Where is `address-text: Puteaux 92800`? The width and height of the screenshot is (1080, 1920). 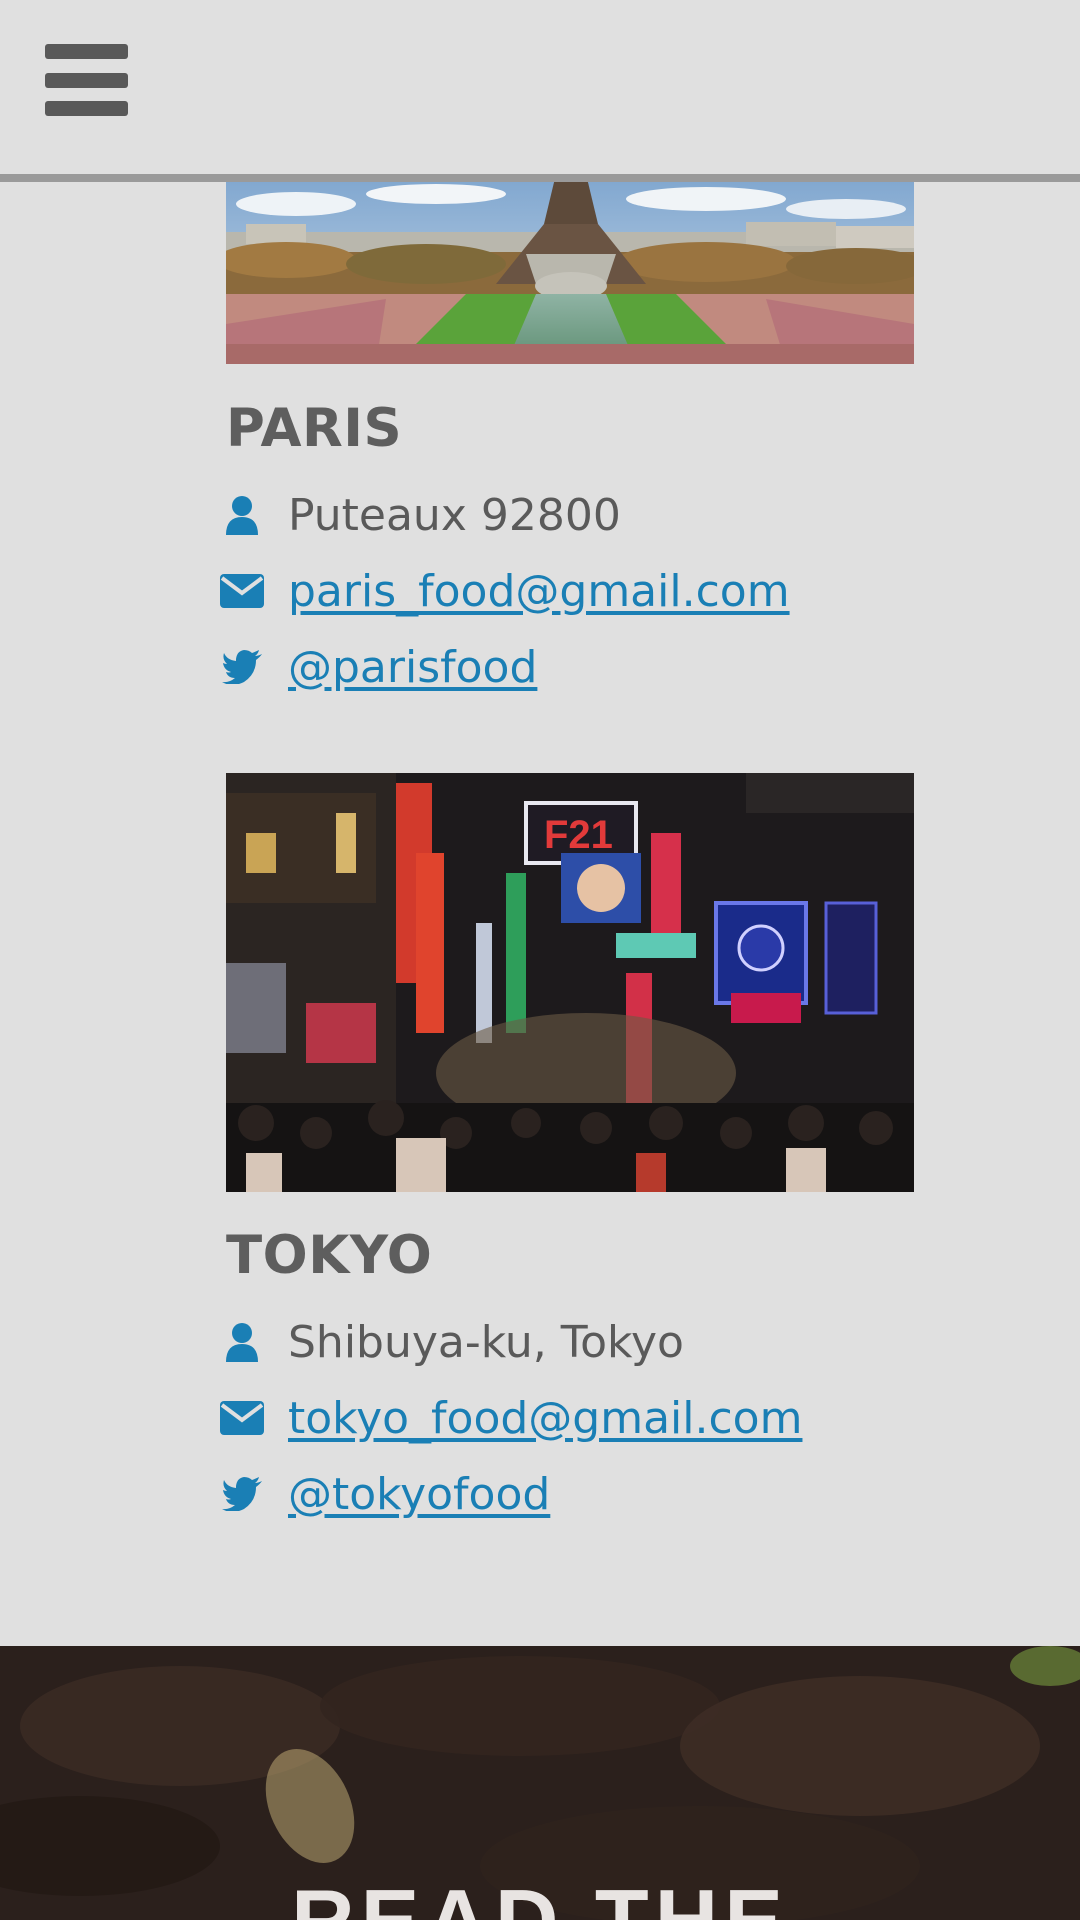
address-text: Puteaux 92800 is located at coordinates (454, 515).